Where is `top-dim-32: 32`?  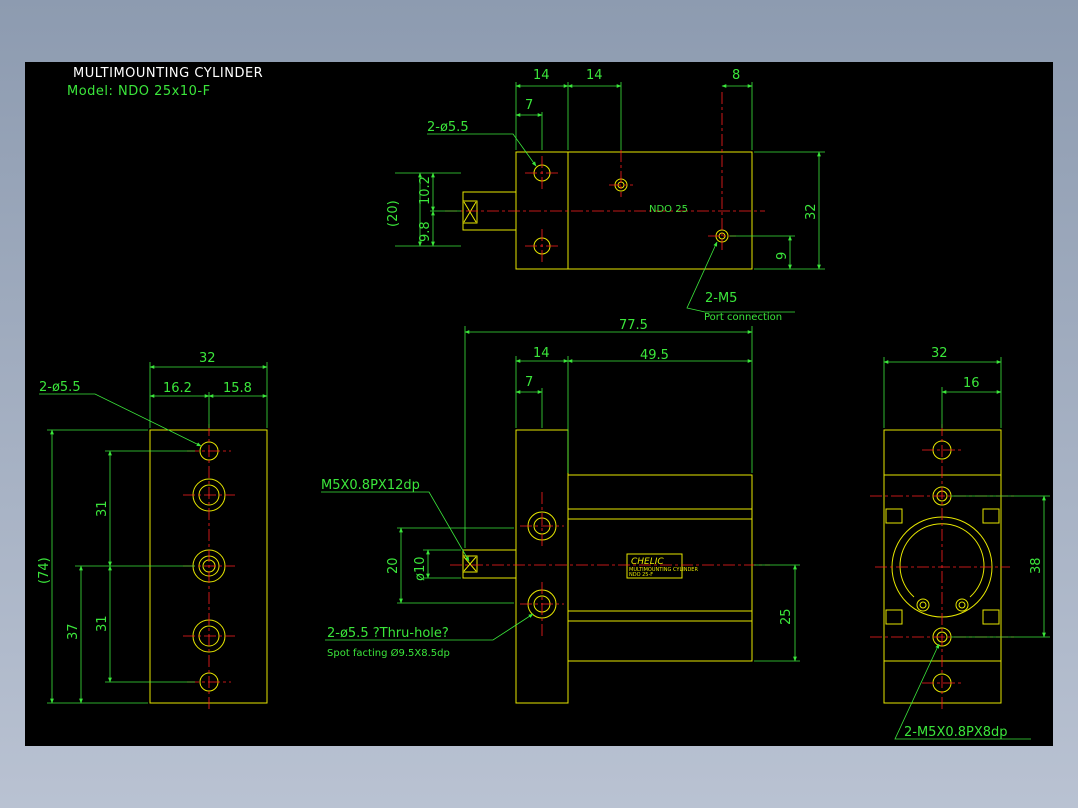 top-dim-32: 32 is located at coordinates (811, 211).